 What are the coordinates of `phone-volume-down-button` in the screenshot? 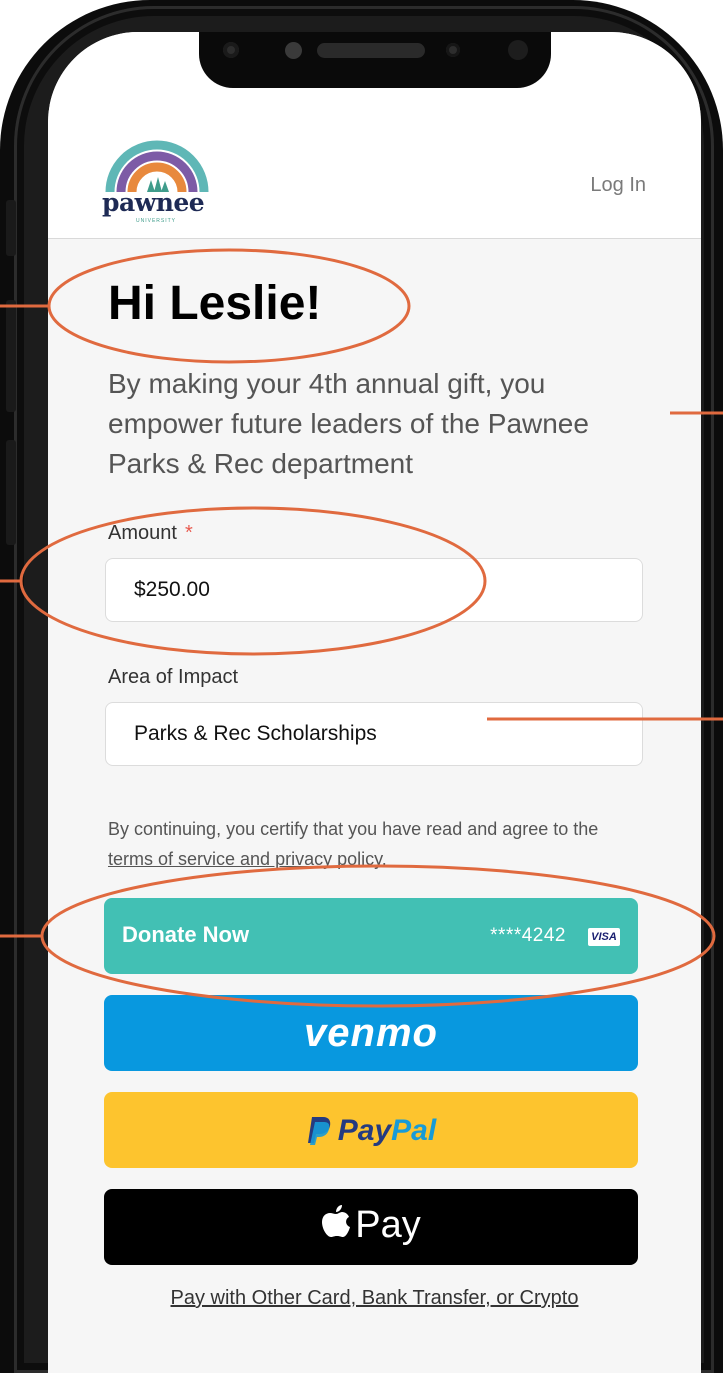 It's located at (11, 492).